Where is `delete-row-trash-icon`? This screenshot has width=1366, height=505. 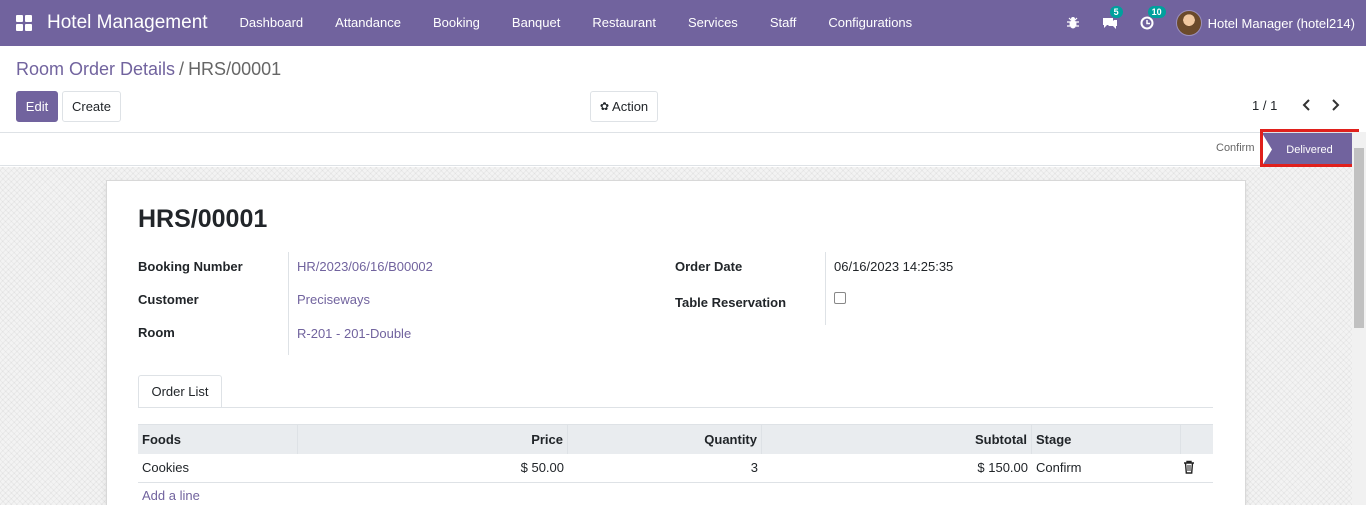 delete-row-trash-icon is located at coordinates (1189, 467).